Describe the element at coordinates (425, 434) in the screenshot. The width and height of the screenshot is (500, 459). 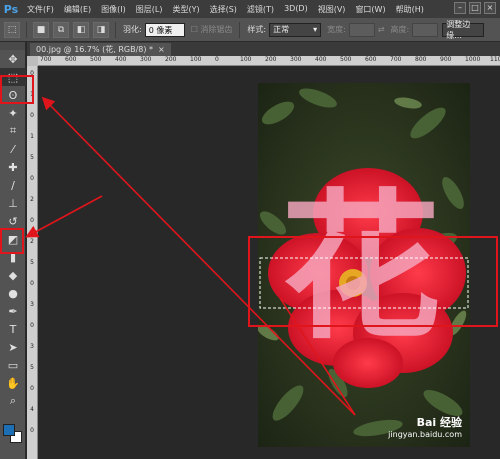
I see `watermark-url: jingyan.baidu.com` at that location.